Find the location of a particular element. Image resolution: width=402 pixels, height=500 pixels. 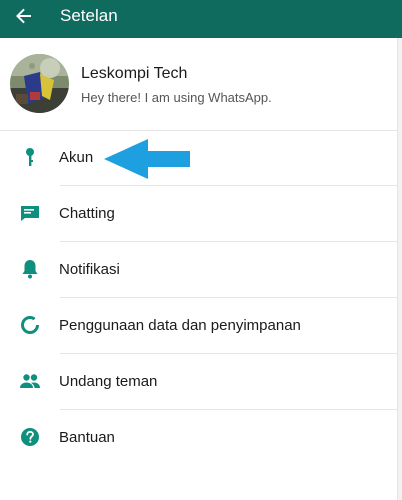

profile-name: Leskompi Tech is located at coordinates (134, 73).